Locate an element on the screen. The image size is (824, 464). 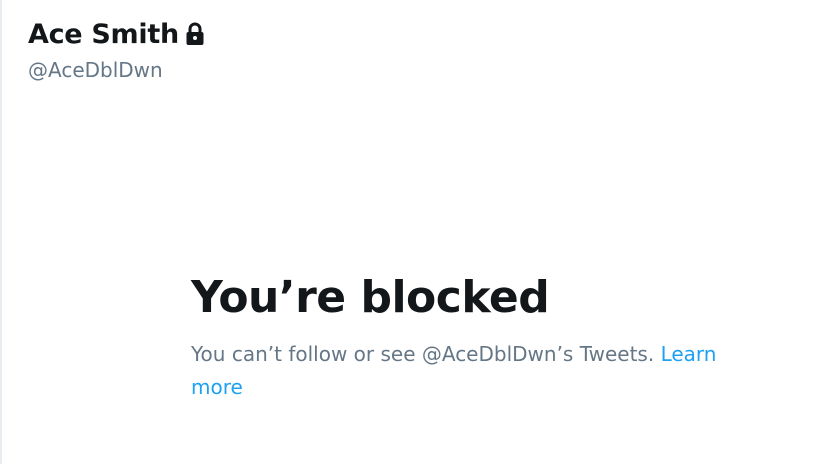
profile-display-name: Ace Smith is located at coordinates (103, 34).